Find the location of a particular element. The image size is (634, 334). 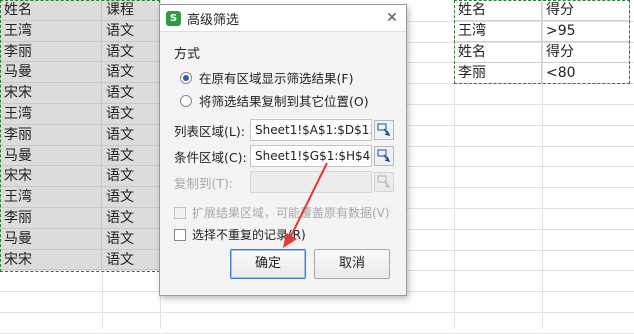

dialog-titlebar: S 高级筛选 ✕ is located at coordinates (283, 18).